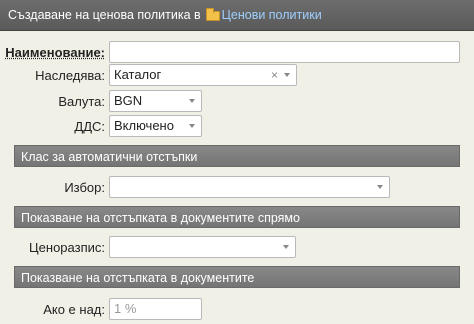 The image size is (474, 324). What do you see at coordinates (138, 74) in the screenshot?
I see `inherits-value: Каталог` at bounding box center [138, 74].